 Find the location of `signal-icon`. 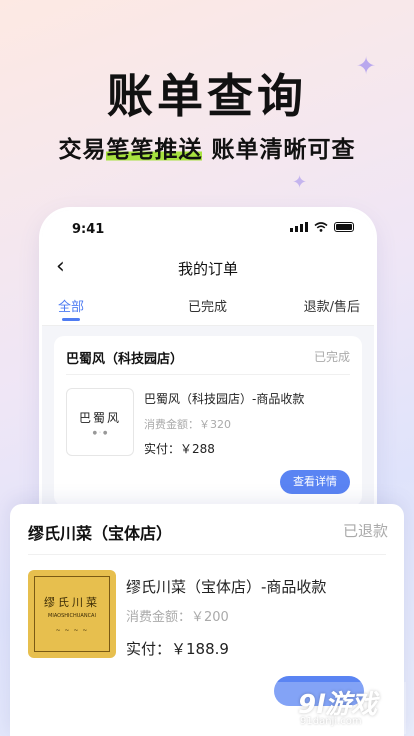

signal-icon is located at coordinates (299, 227).